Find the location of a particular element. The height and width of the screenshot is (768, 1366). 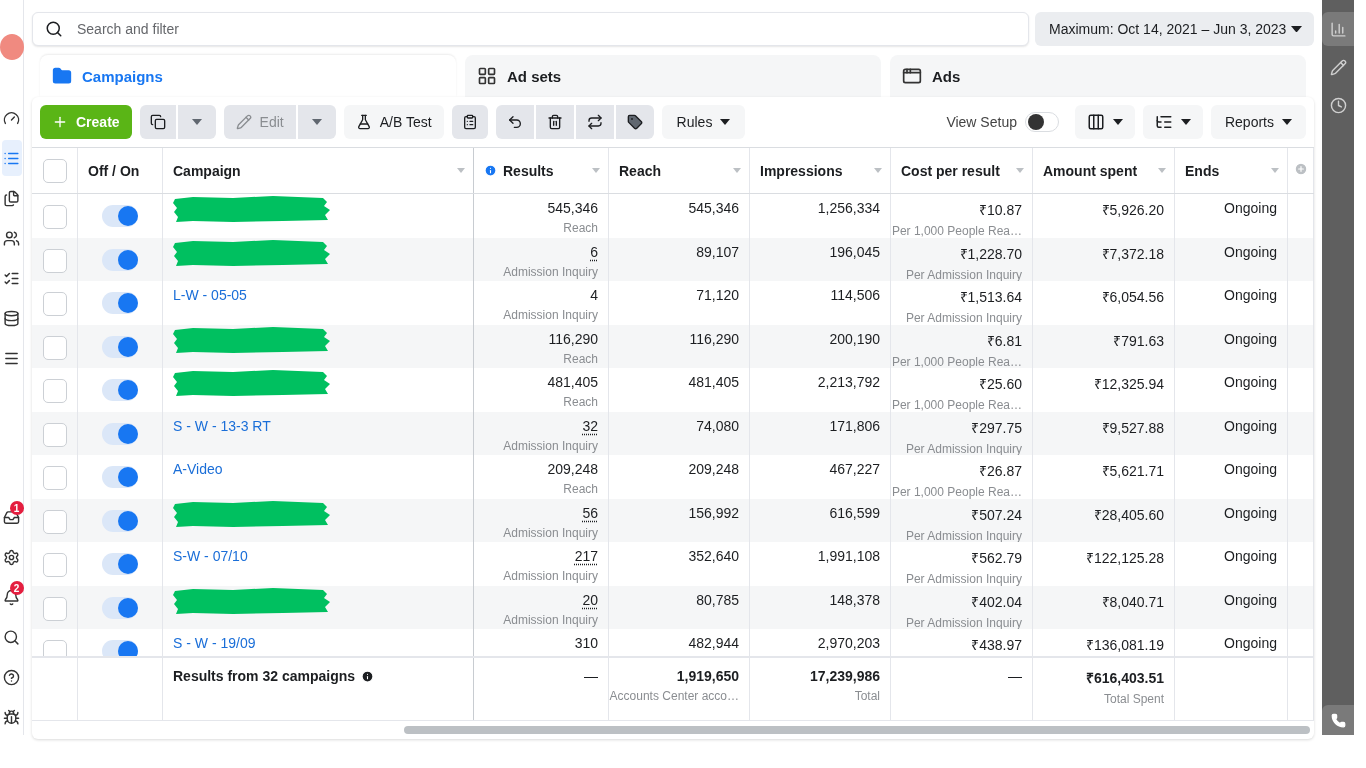

avatar is located at coordinates (12, 47).